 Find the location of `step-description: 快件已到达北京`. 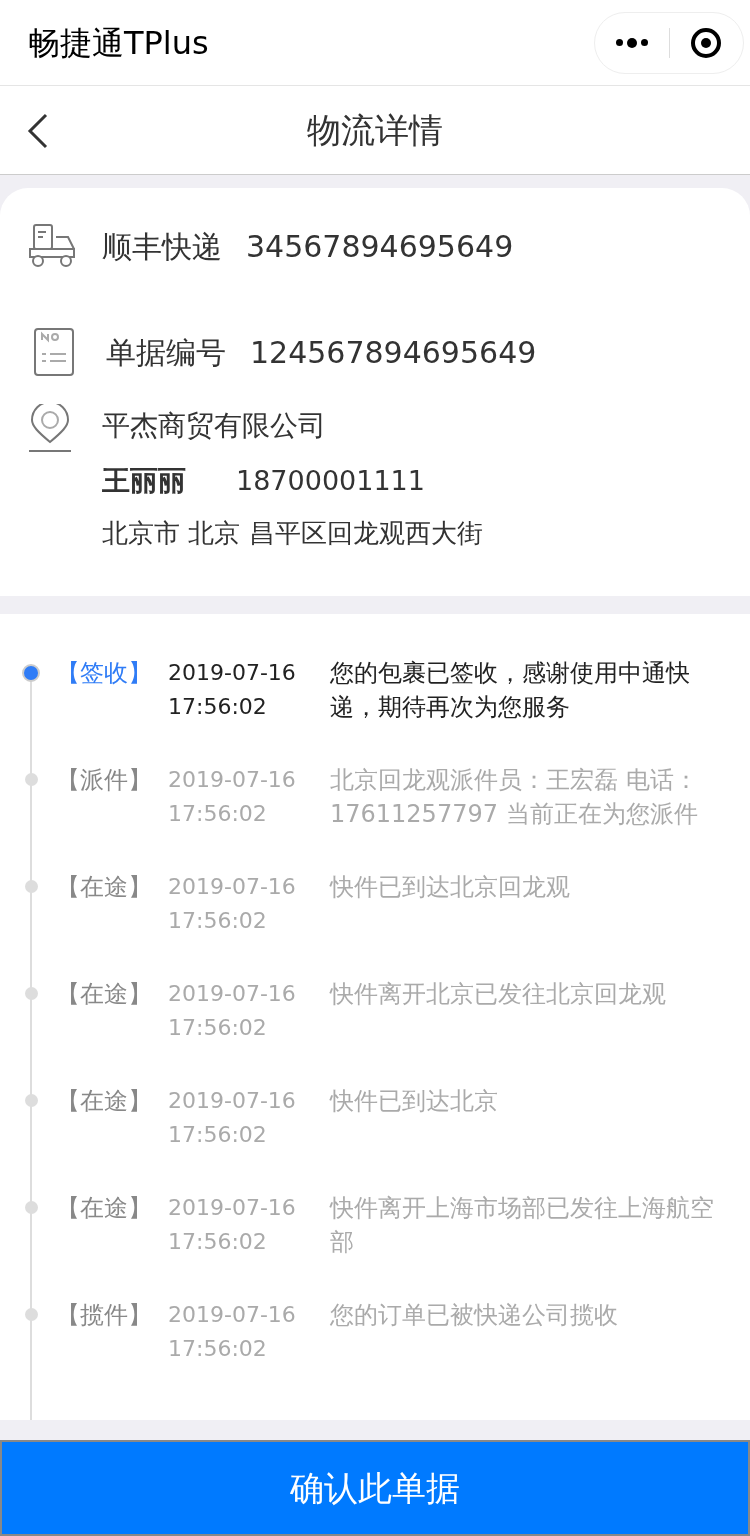

step-description: 快件已到达北京 is located at coordinates (414, 1101).